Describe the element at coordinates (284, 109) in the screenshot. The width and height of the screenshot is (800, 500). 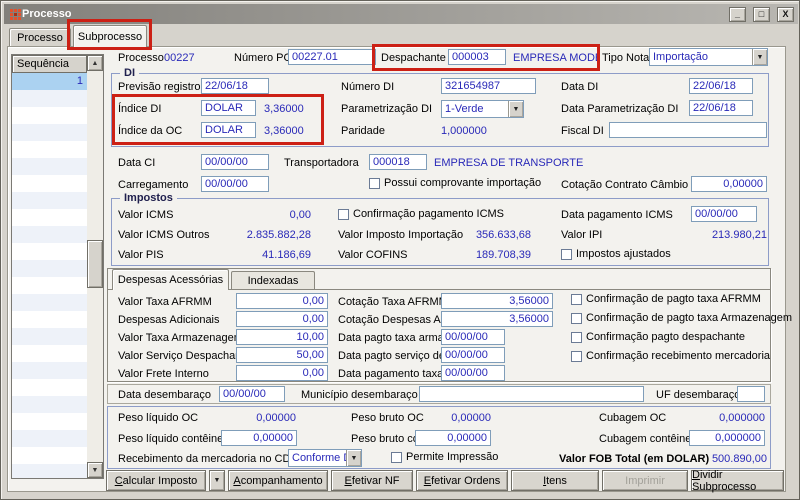
I see `indice-di-rate: 3,36000` at that location.